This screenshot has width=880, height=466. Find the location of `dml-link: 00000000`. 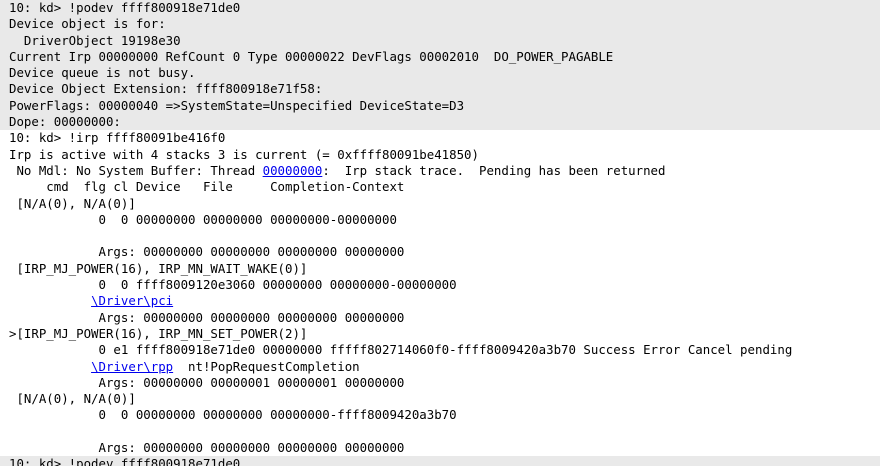

dml-link: 00000000 is located at coordinates (293, 170).